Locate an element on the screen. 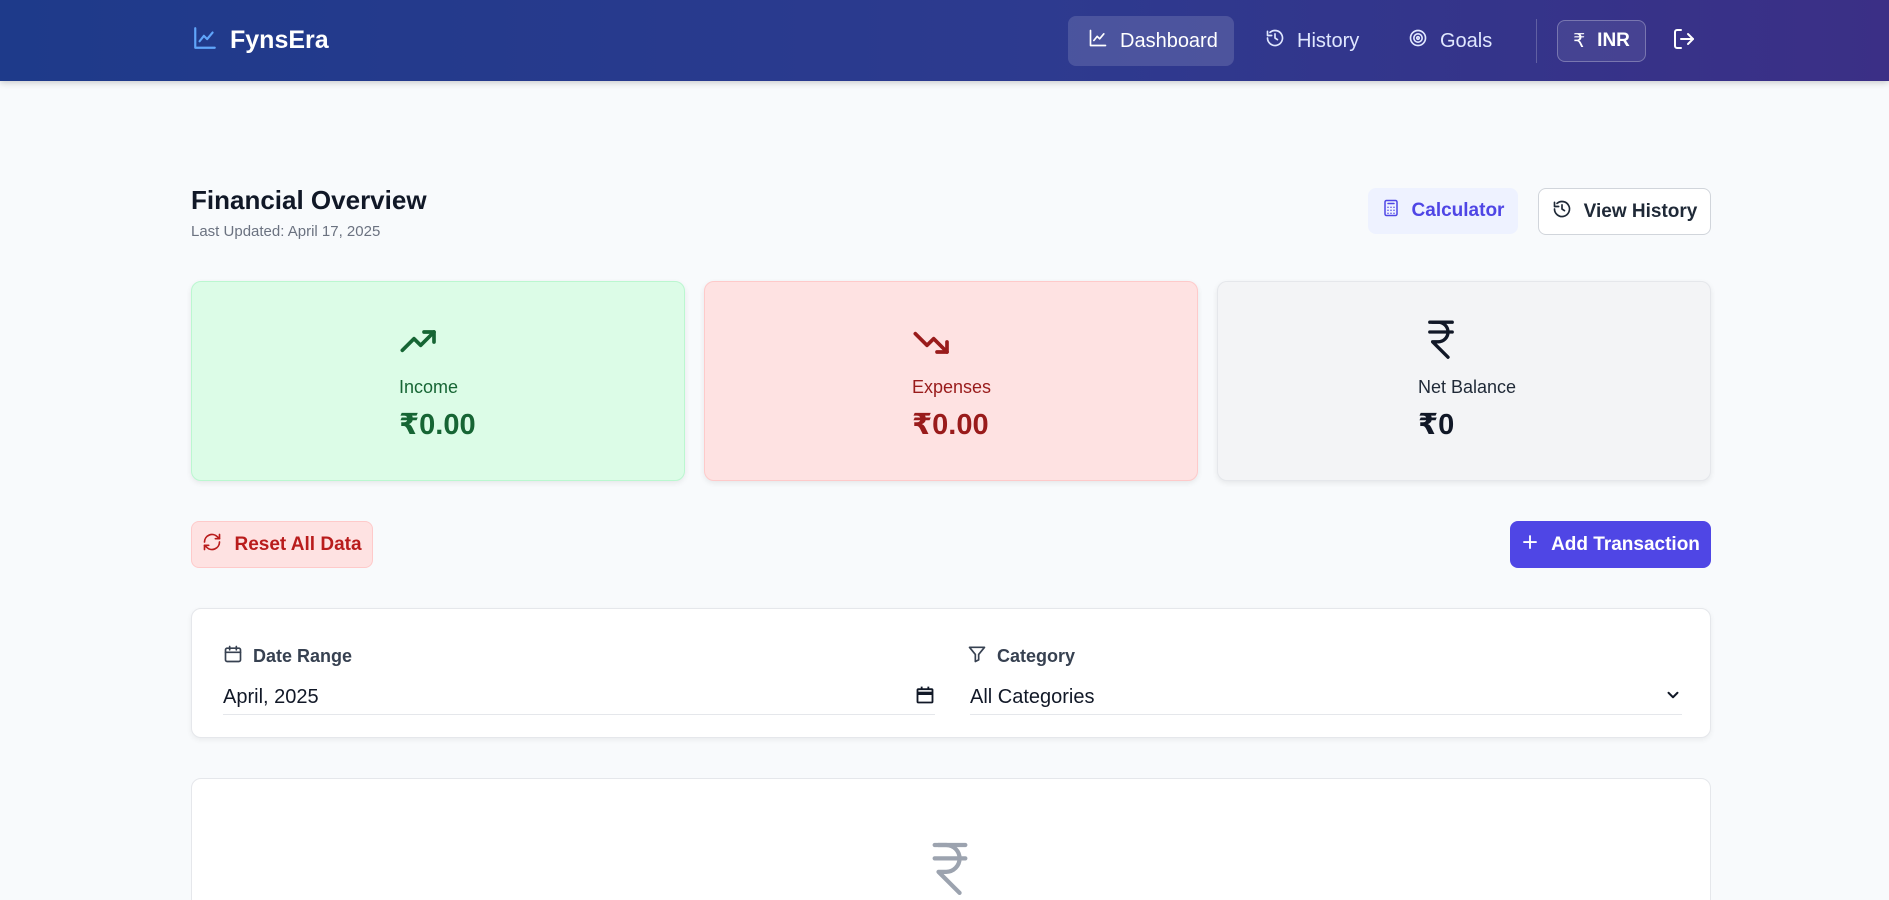  date-range-label: Date Range is located at coordinates (287, 656).